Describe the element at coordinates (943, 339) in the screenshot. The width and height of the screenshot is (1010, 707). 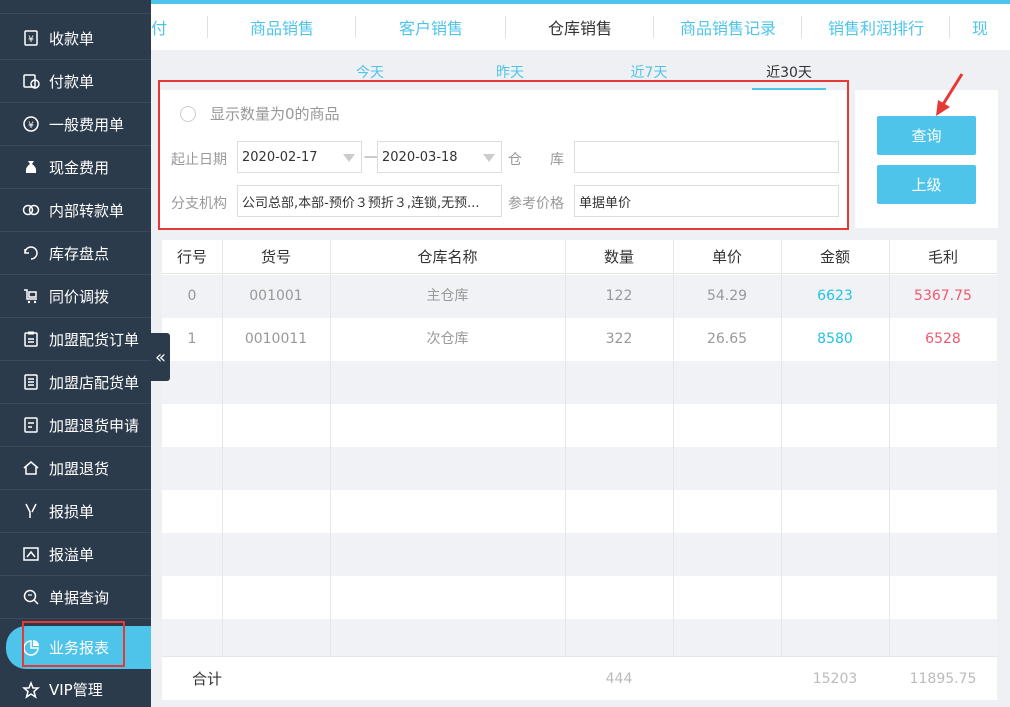
I see `cell-profit: 6528` at that location.